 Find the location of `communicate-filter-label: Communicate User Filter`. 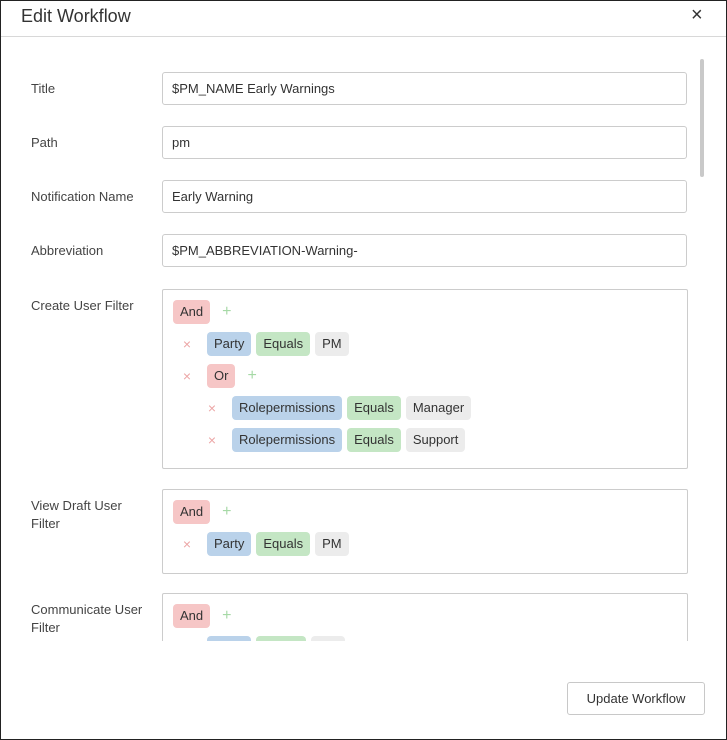

communicate-filter-label: Communicate User Filter is located at coordinates (86, 619).